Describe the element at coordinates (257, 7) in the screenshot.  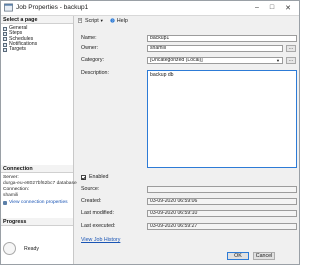
I see `minimize-icon: –` at that location.